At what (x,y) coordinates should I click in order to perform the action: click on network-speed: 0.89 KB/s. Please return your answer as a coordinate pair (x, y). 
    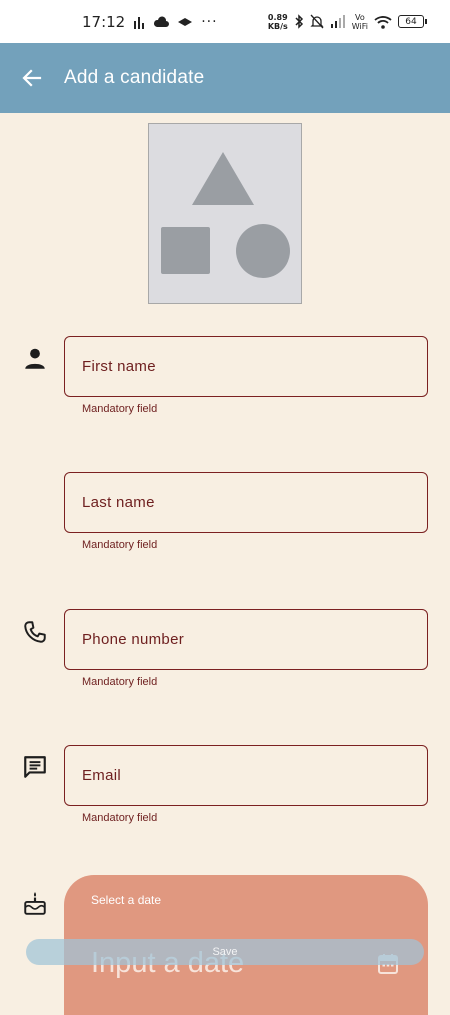
    Looking at the image, I should click on (278, 22).